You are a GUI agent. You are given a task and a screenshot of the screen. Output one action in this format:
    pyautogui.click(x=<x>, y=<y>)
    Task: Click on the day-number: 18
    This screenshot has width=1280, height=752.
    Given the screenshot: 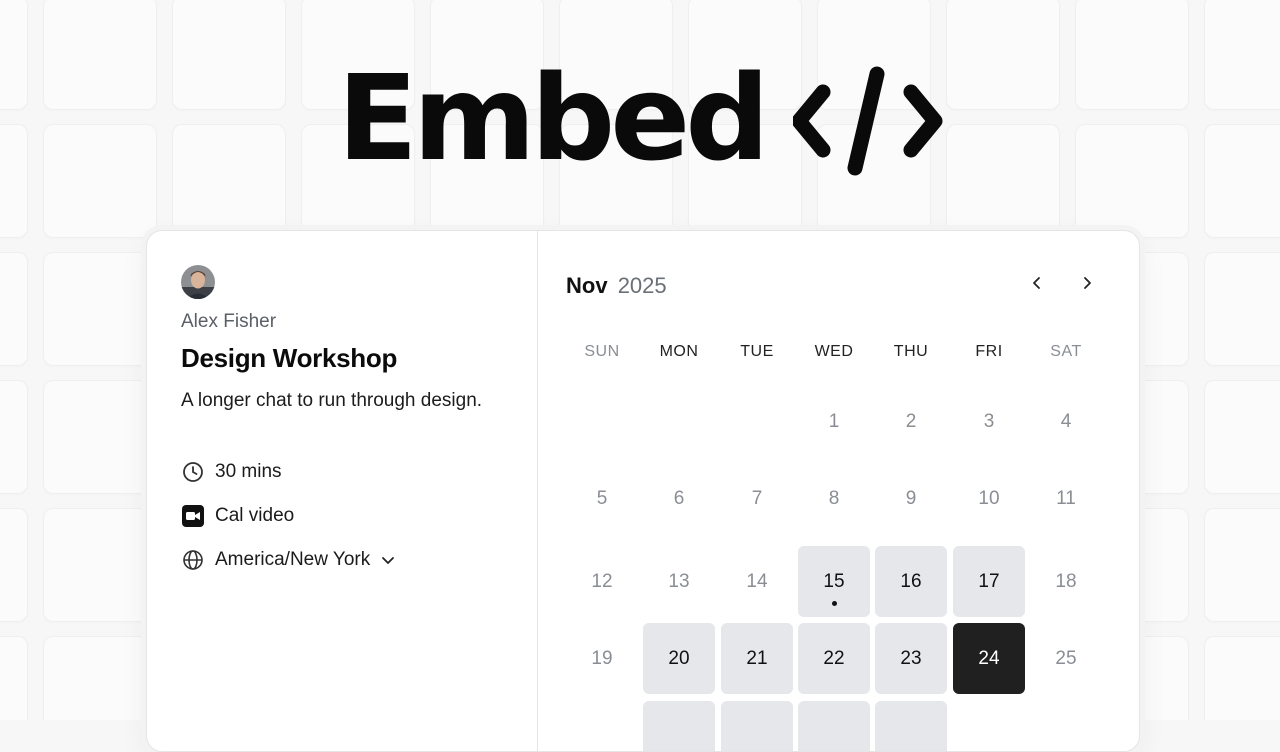 What is the action you would take?
    pyautogui.click(x=1066, y=581)
    